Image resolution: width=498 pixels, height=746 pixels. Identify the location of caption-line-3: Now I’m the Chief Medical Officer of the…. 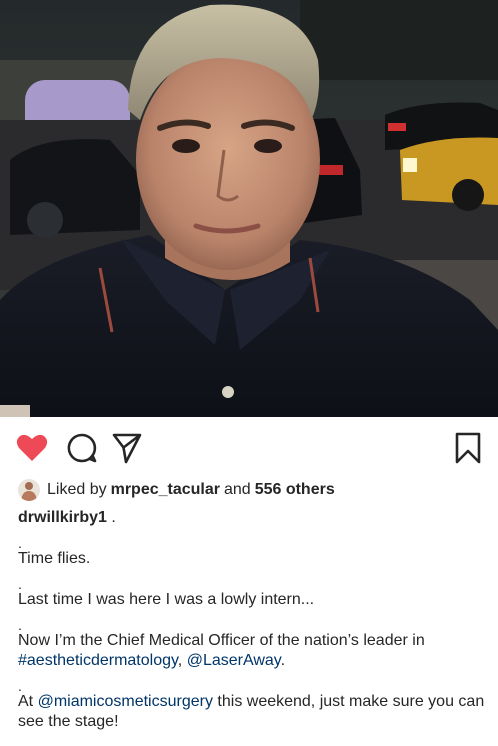
(253, 651).